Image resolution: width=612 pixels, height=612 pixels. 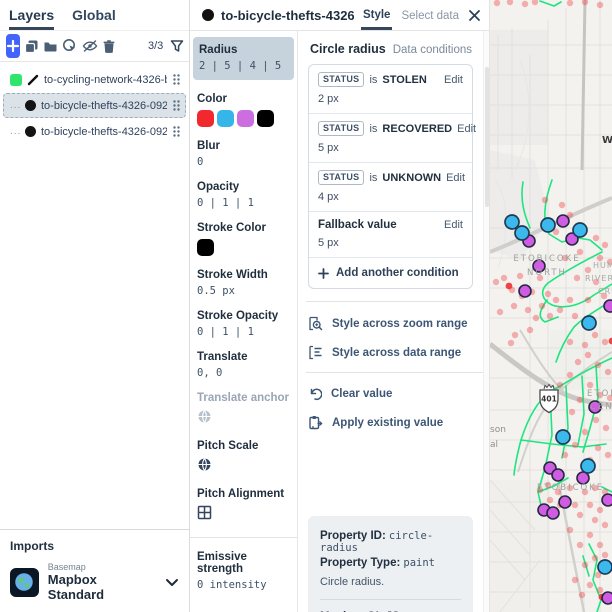 What do you see at coordinates (177, 46) in the screenshot?
I see `filter-layers-button` at bounding box center [177, 46].